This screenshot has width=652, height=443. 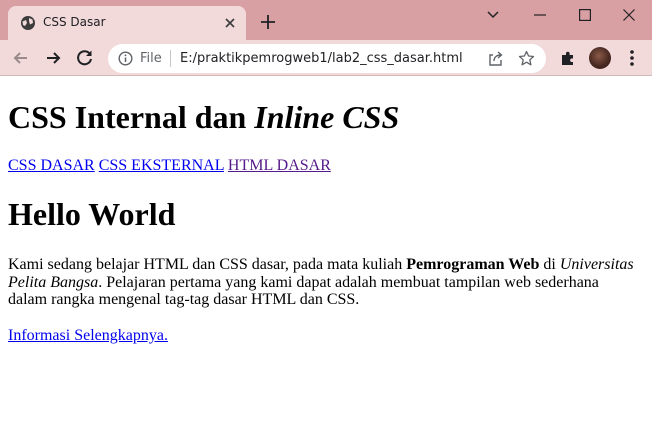 What do you see at coordinates (495, 58) in the screenshot?
I see `share-icon` at bounding box center [495, 58].